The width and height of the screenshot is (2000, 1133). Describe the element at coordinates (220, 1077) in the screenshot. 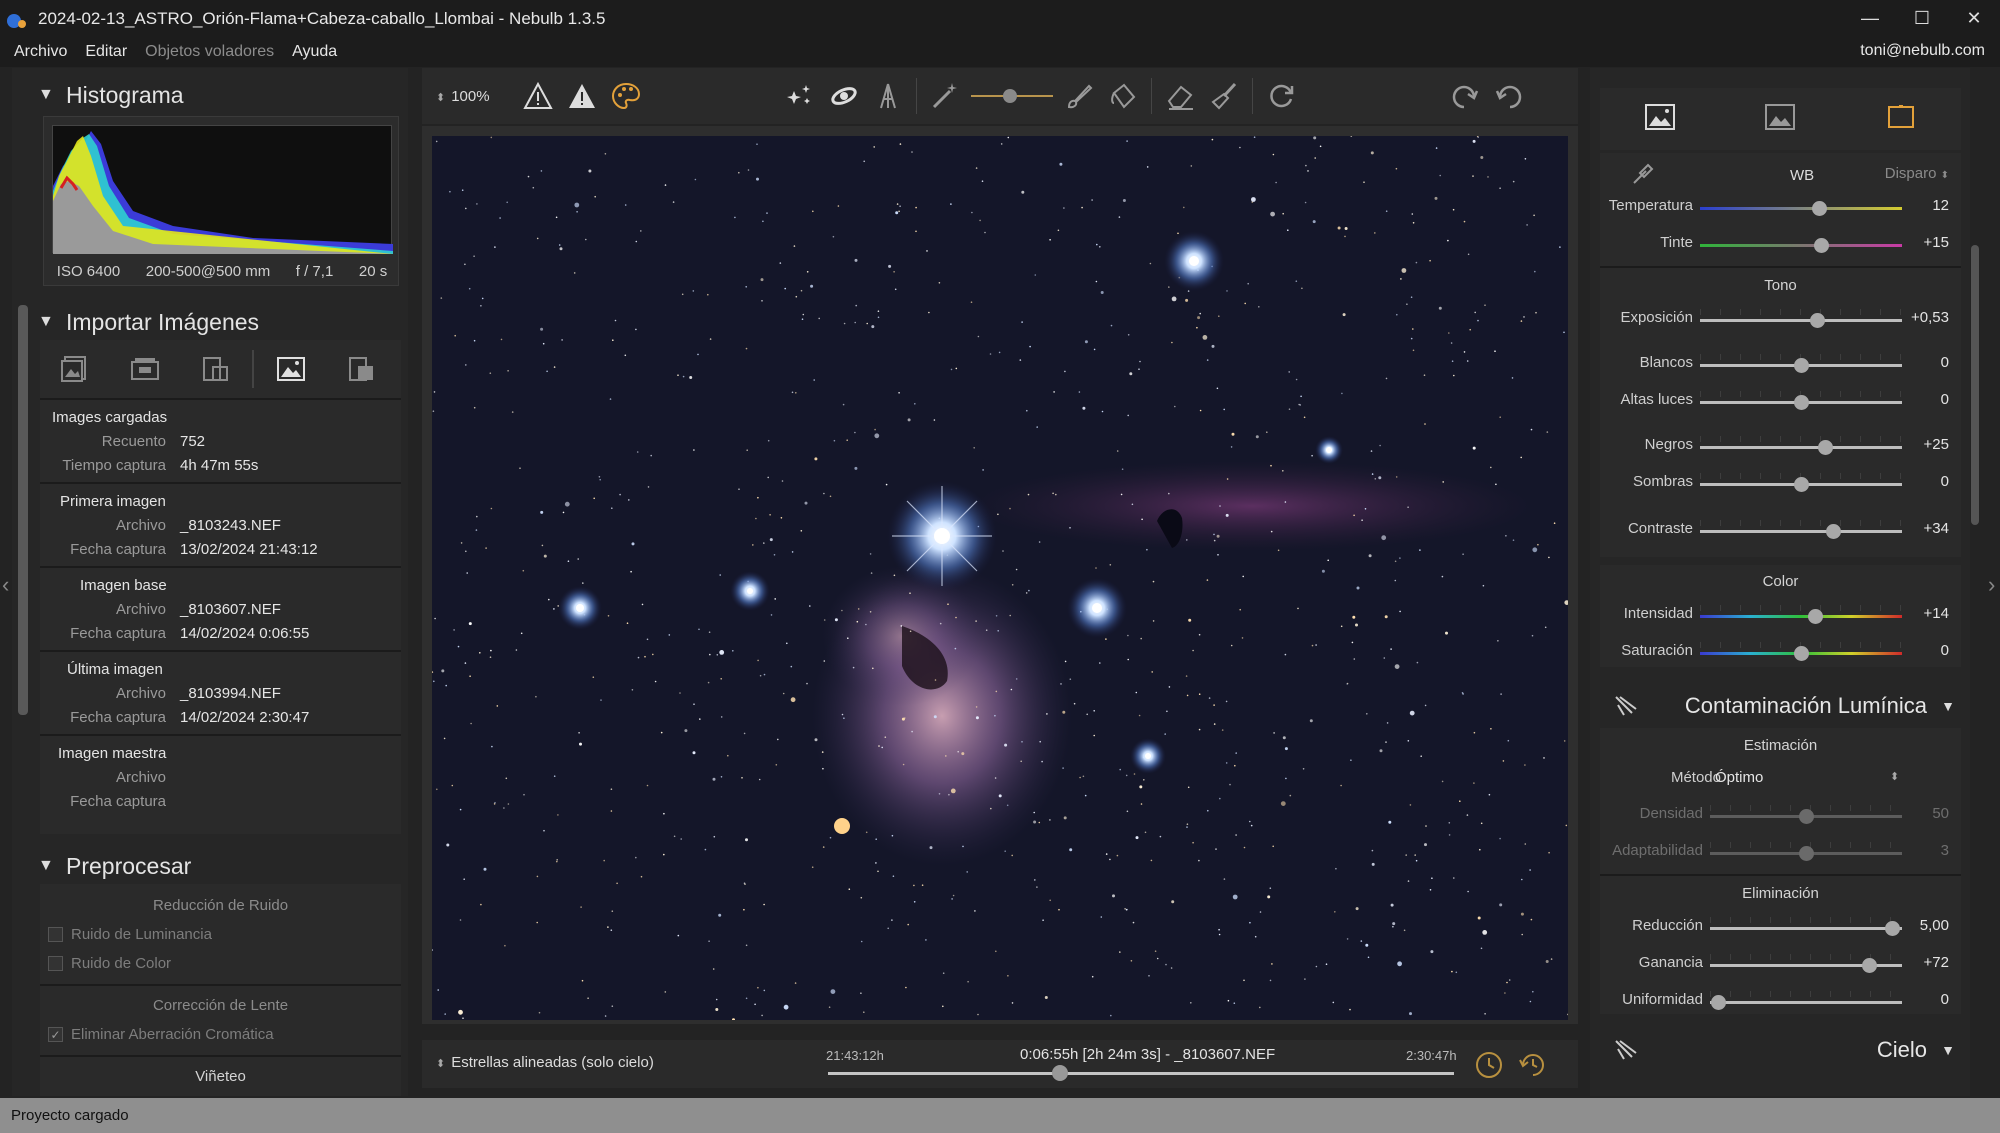

I see `vignette-title: Viñeteo` at that location.